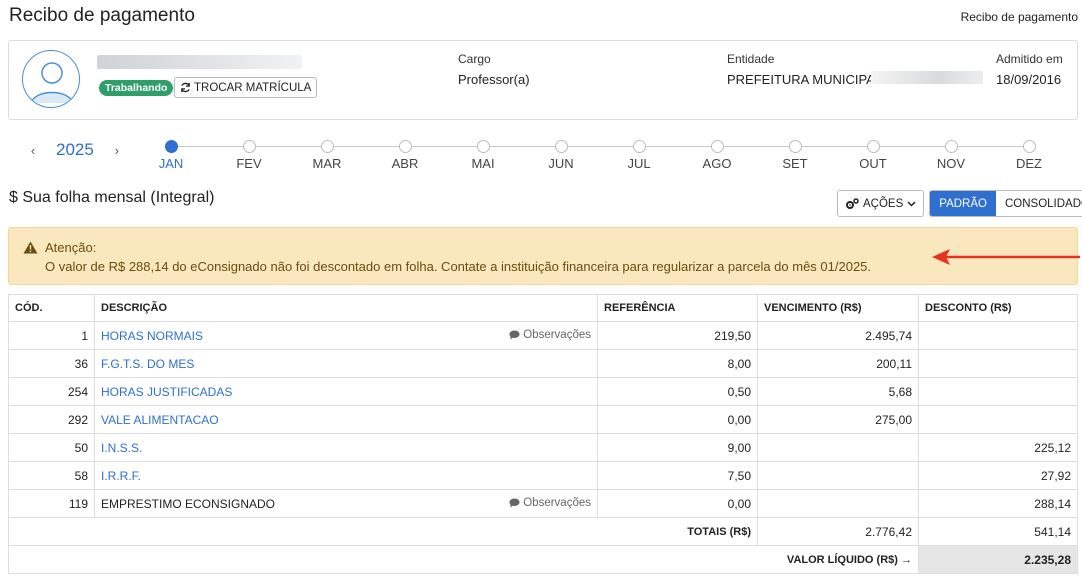 This screenshot has width=1082, height=580. I want to click on view-consolidated-button: CONSOLIDADO, so click(1038, 203).